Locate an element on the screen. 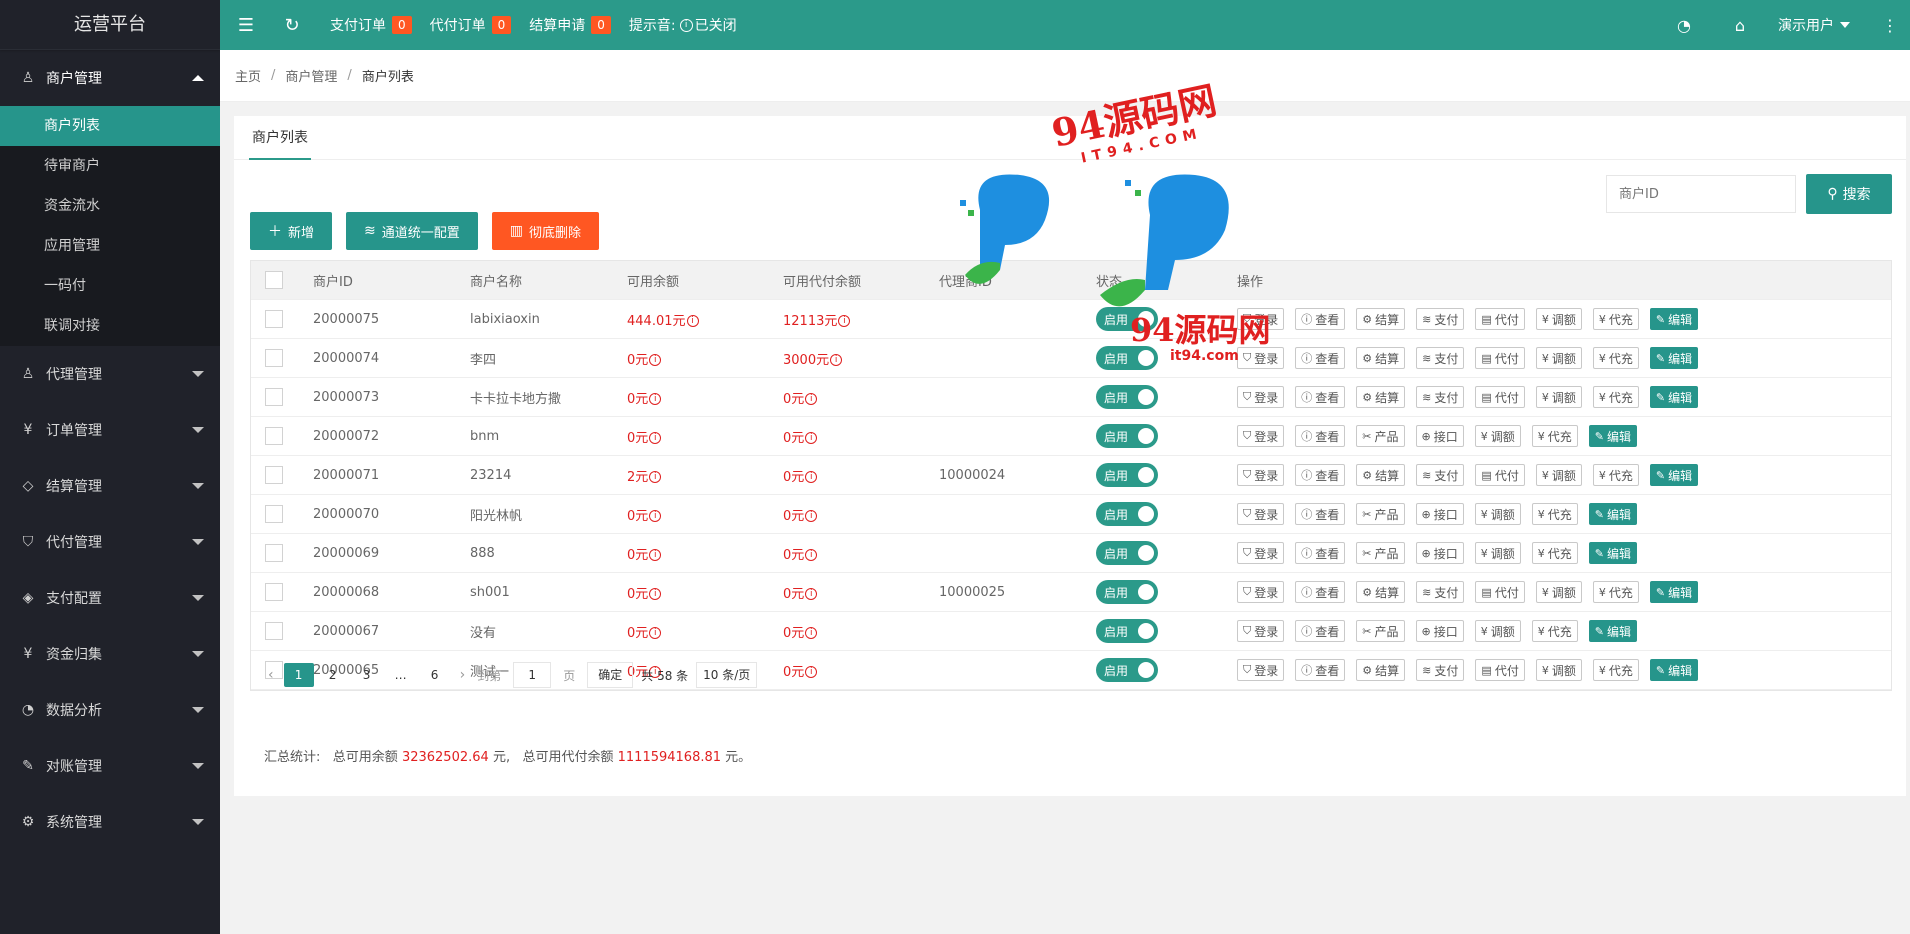 The height and width of the screenshot is (934, 1910). delete-button: ▥ 彻底删除 is located at coordinates (545, 231).